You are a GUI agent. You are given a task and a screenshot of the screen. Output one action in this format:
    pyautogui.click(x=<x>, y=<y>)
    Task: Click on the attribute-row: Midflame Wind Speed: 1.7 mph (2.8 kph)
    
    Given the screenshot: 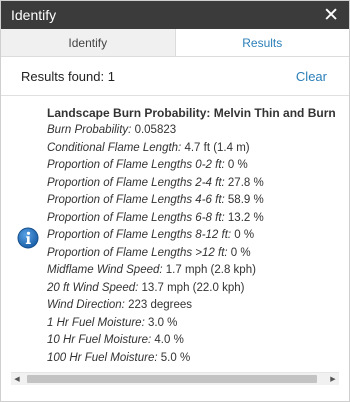 What is the action you would take?
    pyautogui.click(x=198, y=271)
    